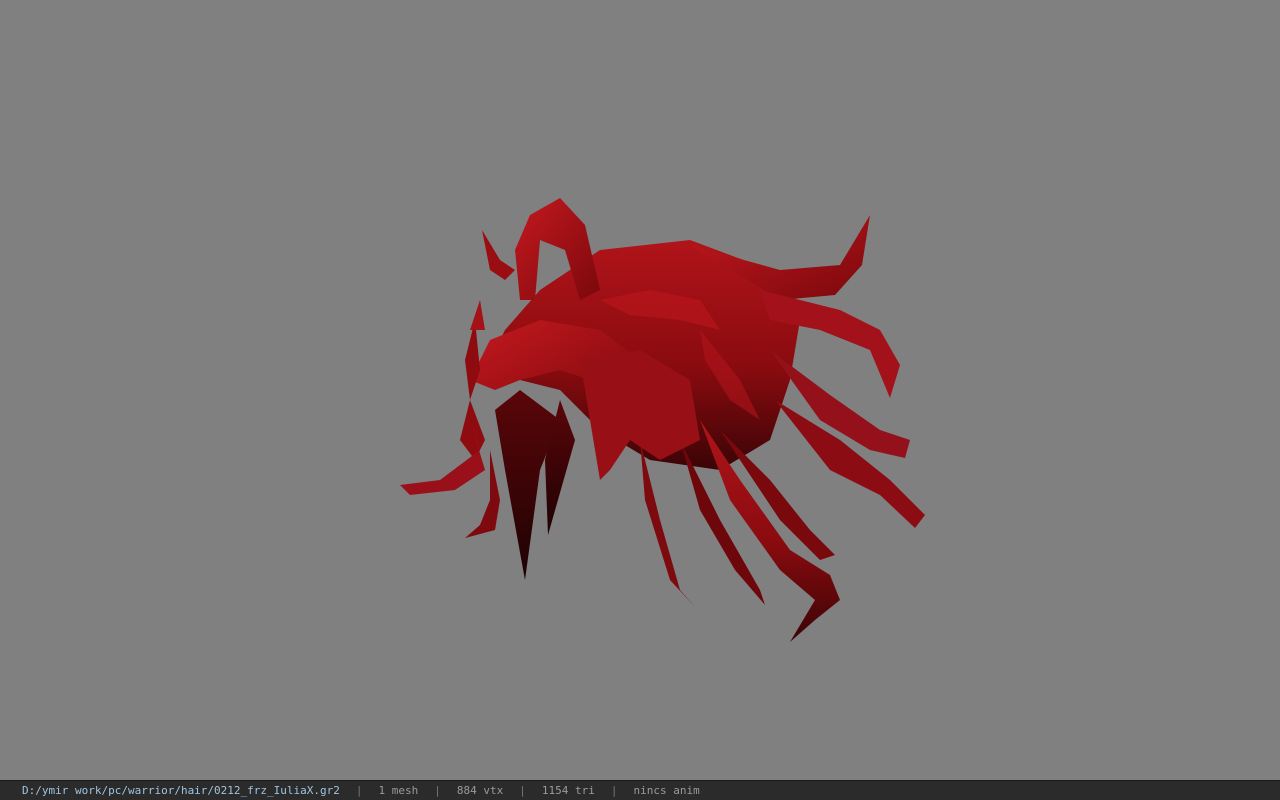 This screenshot has height=800, width=1280. What do you see at coordinates (568, 790) in the screenshot?
I see `triangle-count-label: 1154 tri` at bounding box center [568, 790].